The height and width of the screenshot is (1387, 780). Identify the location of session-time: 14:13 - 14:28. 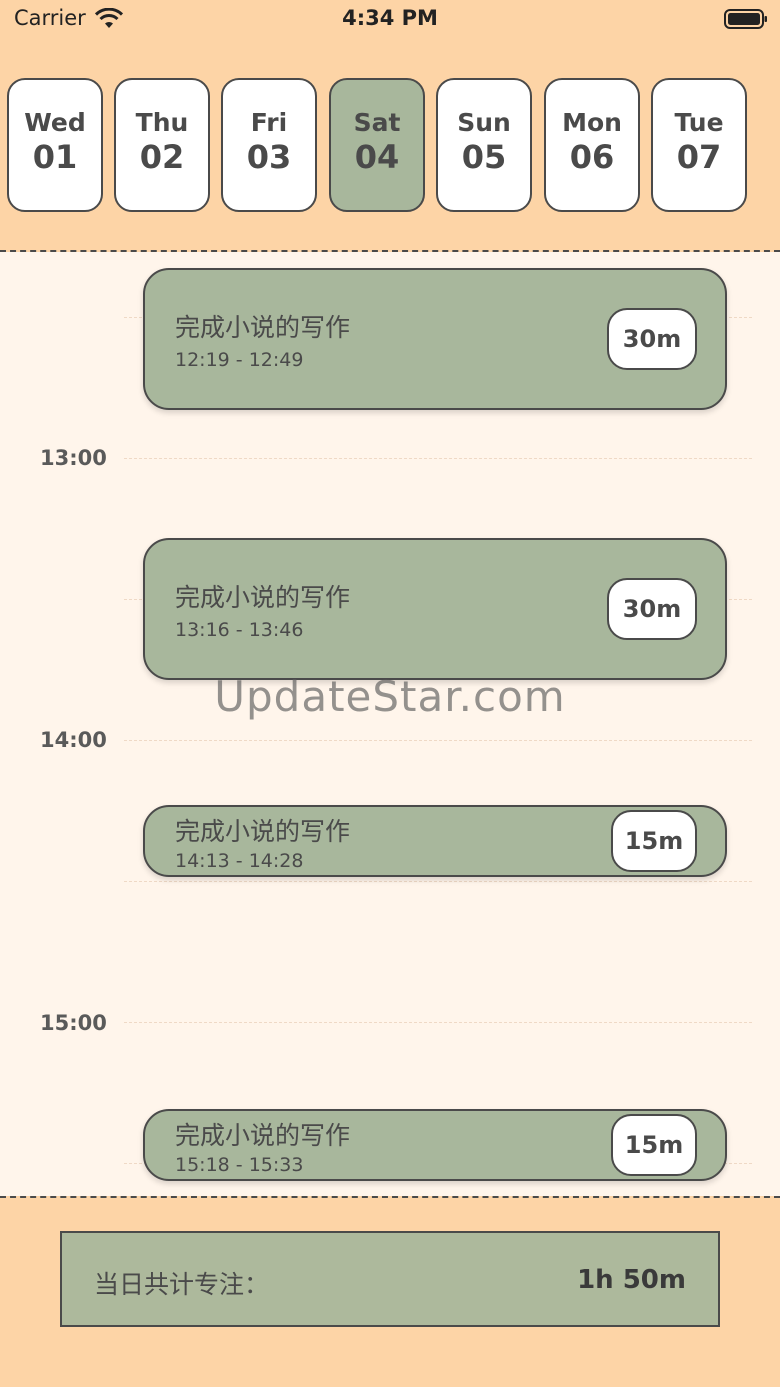
(239, 861).